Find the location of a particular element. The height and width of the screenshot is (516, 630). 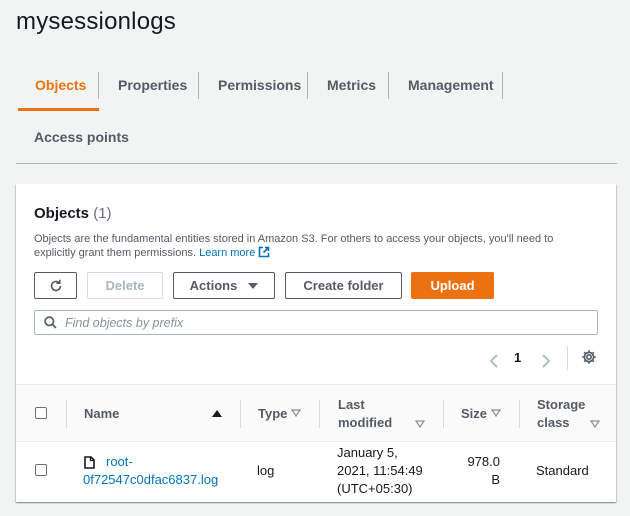

caret-down-icon is located at coordinates (253, 285).